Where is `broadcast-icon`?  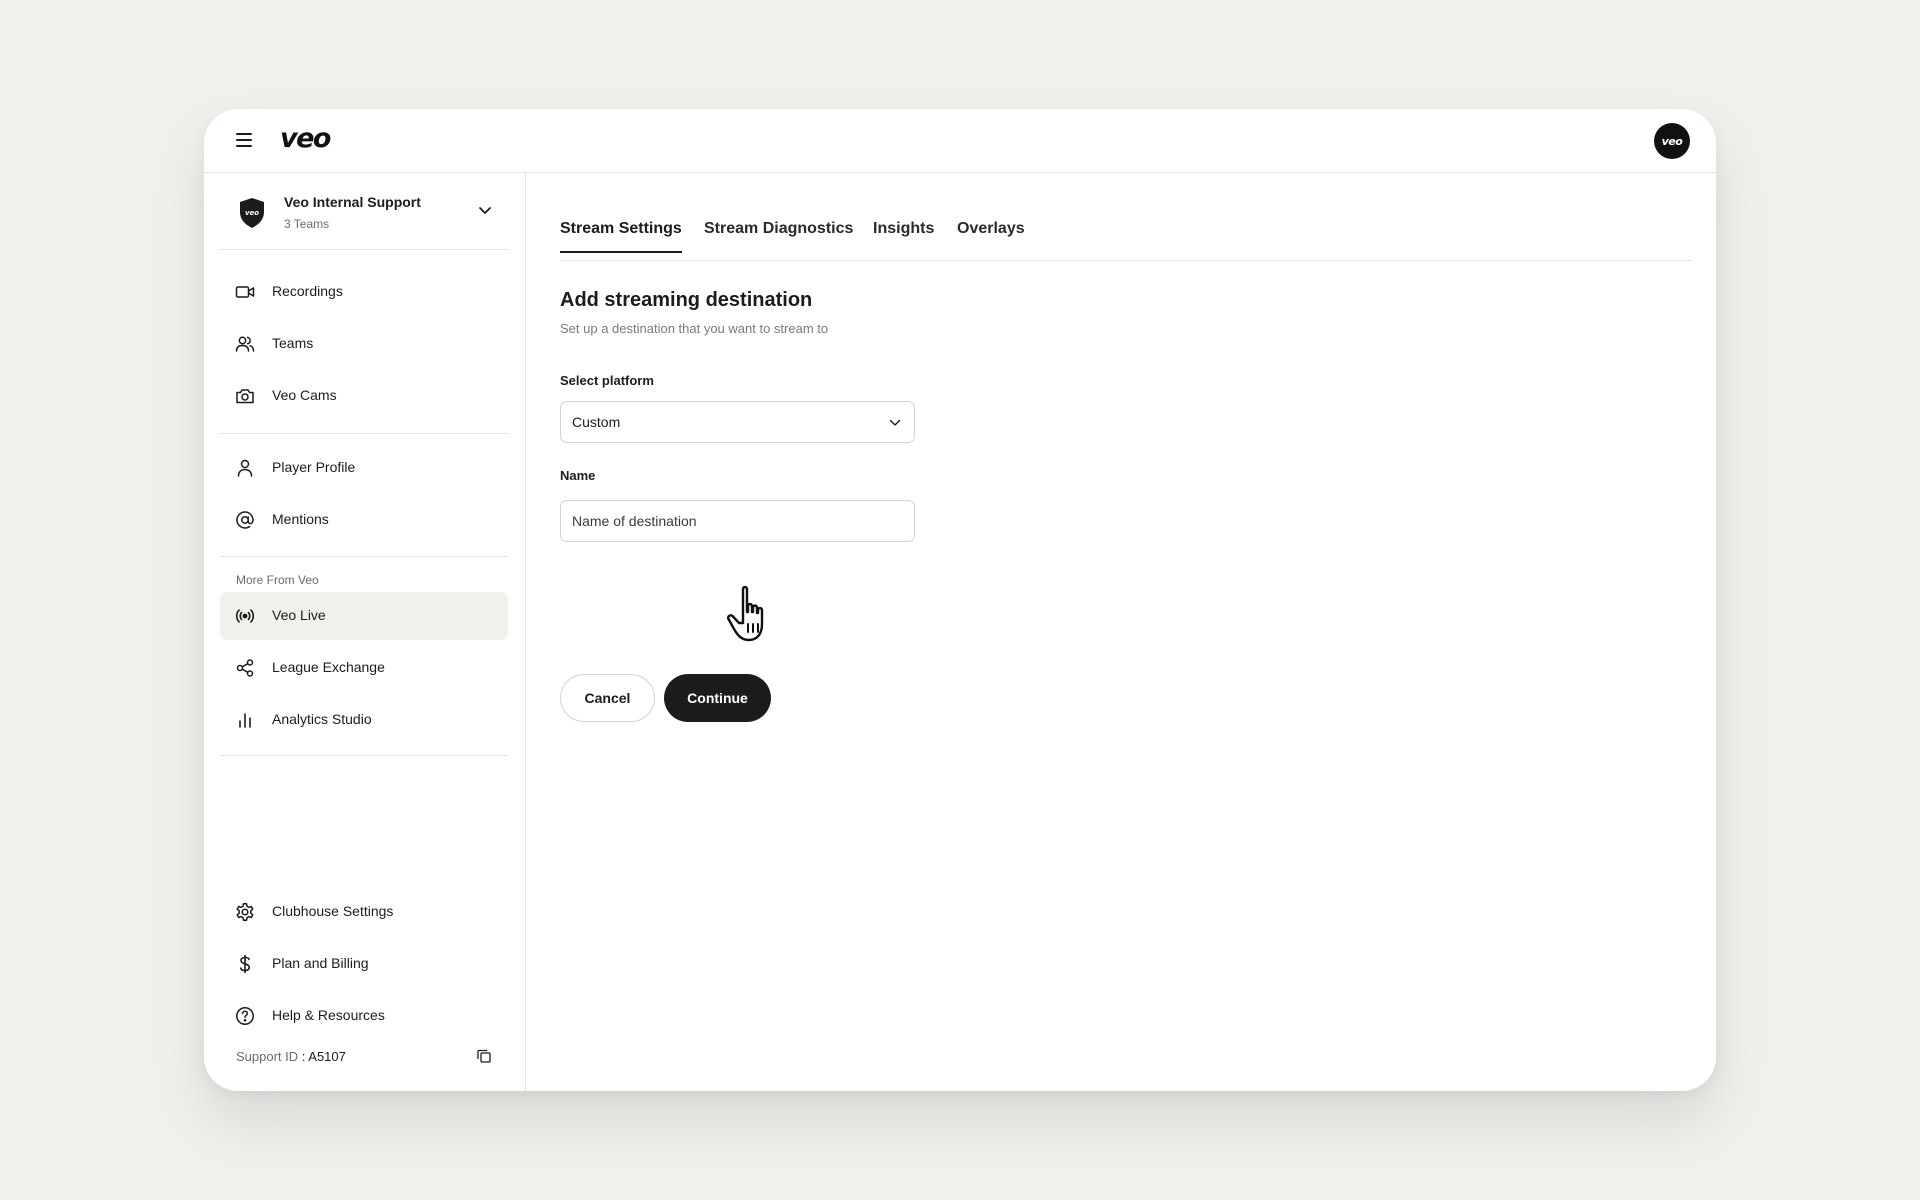
broadcast-icon is located at coordinates (245, 616).